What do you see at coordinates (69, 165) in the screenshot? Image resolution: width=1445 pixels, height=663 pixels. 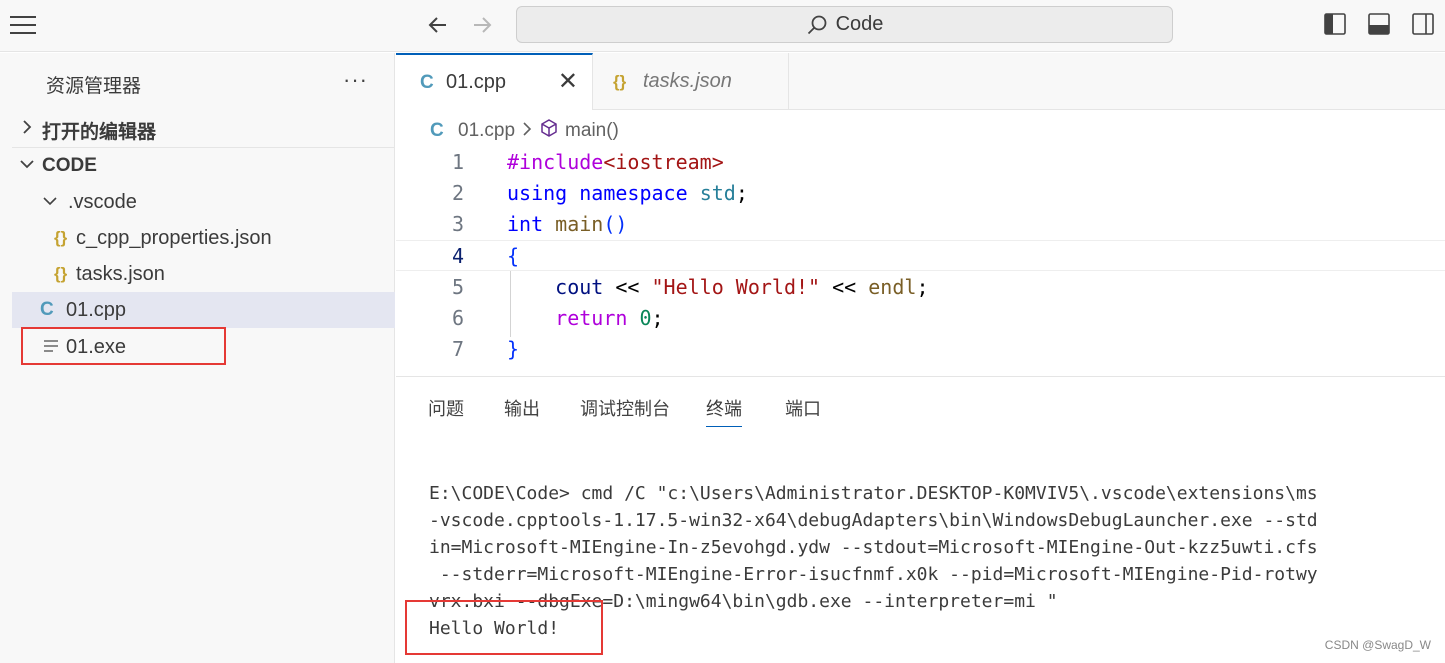 I see `section-code-folder-label: CODE` at bounding box center [69, 165].